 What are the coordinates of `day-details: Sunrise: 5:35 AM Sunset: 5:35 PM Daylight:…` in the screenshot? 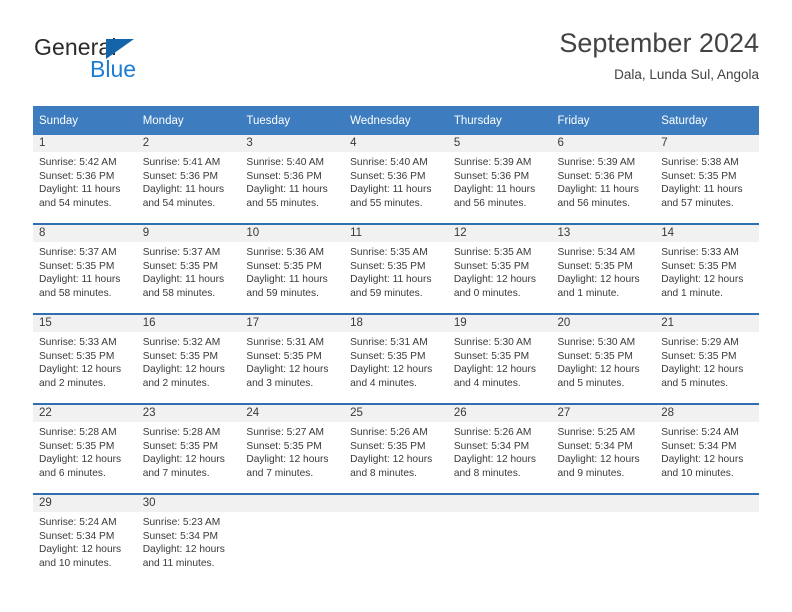 It's located at (396, 271).